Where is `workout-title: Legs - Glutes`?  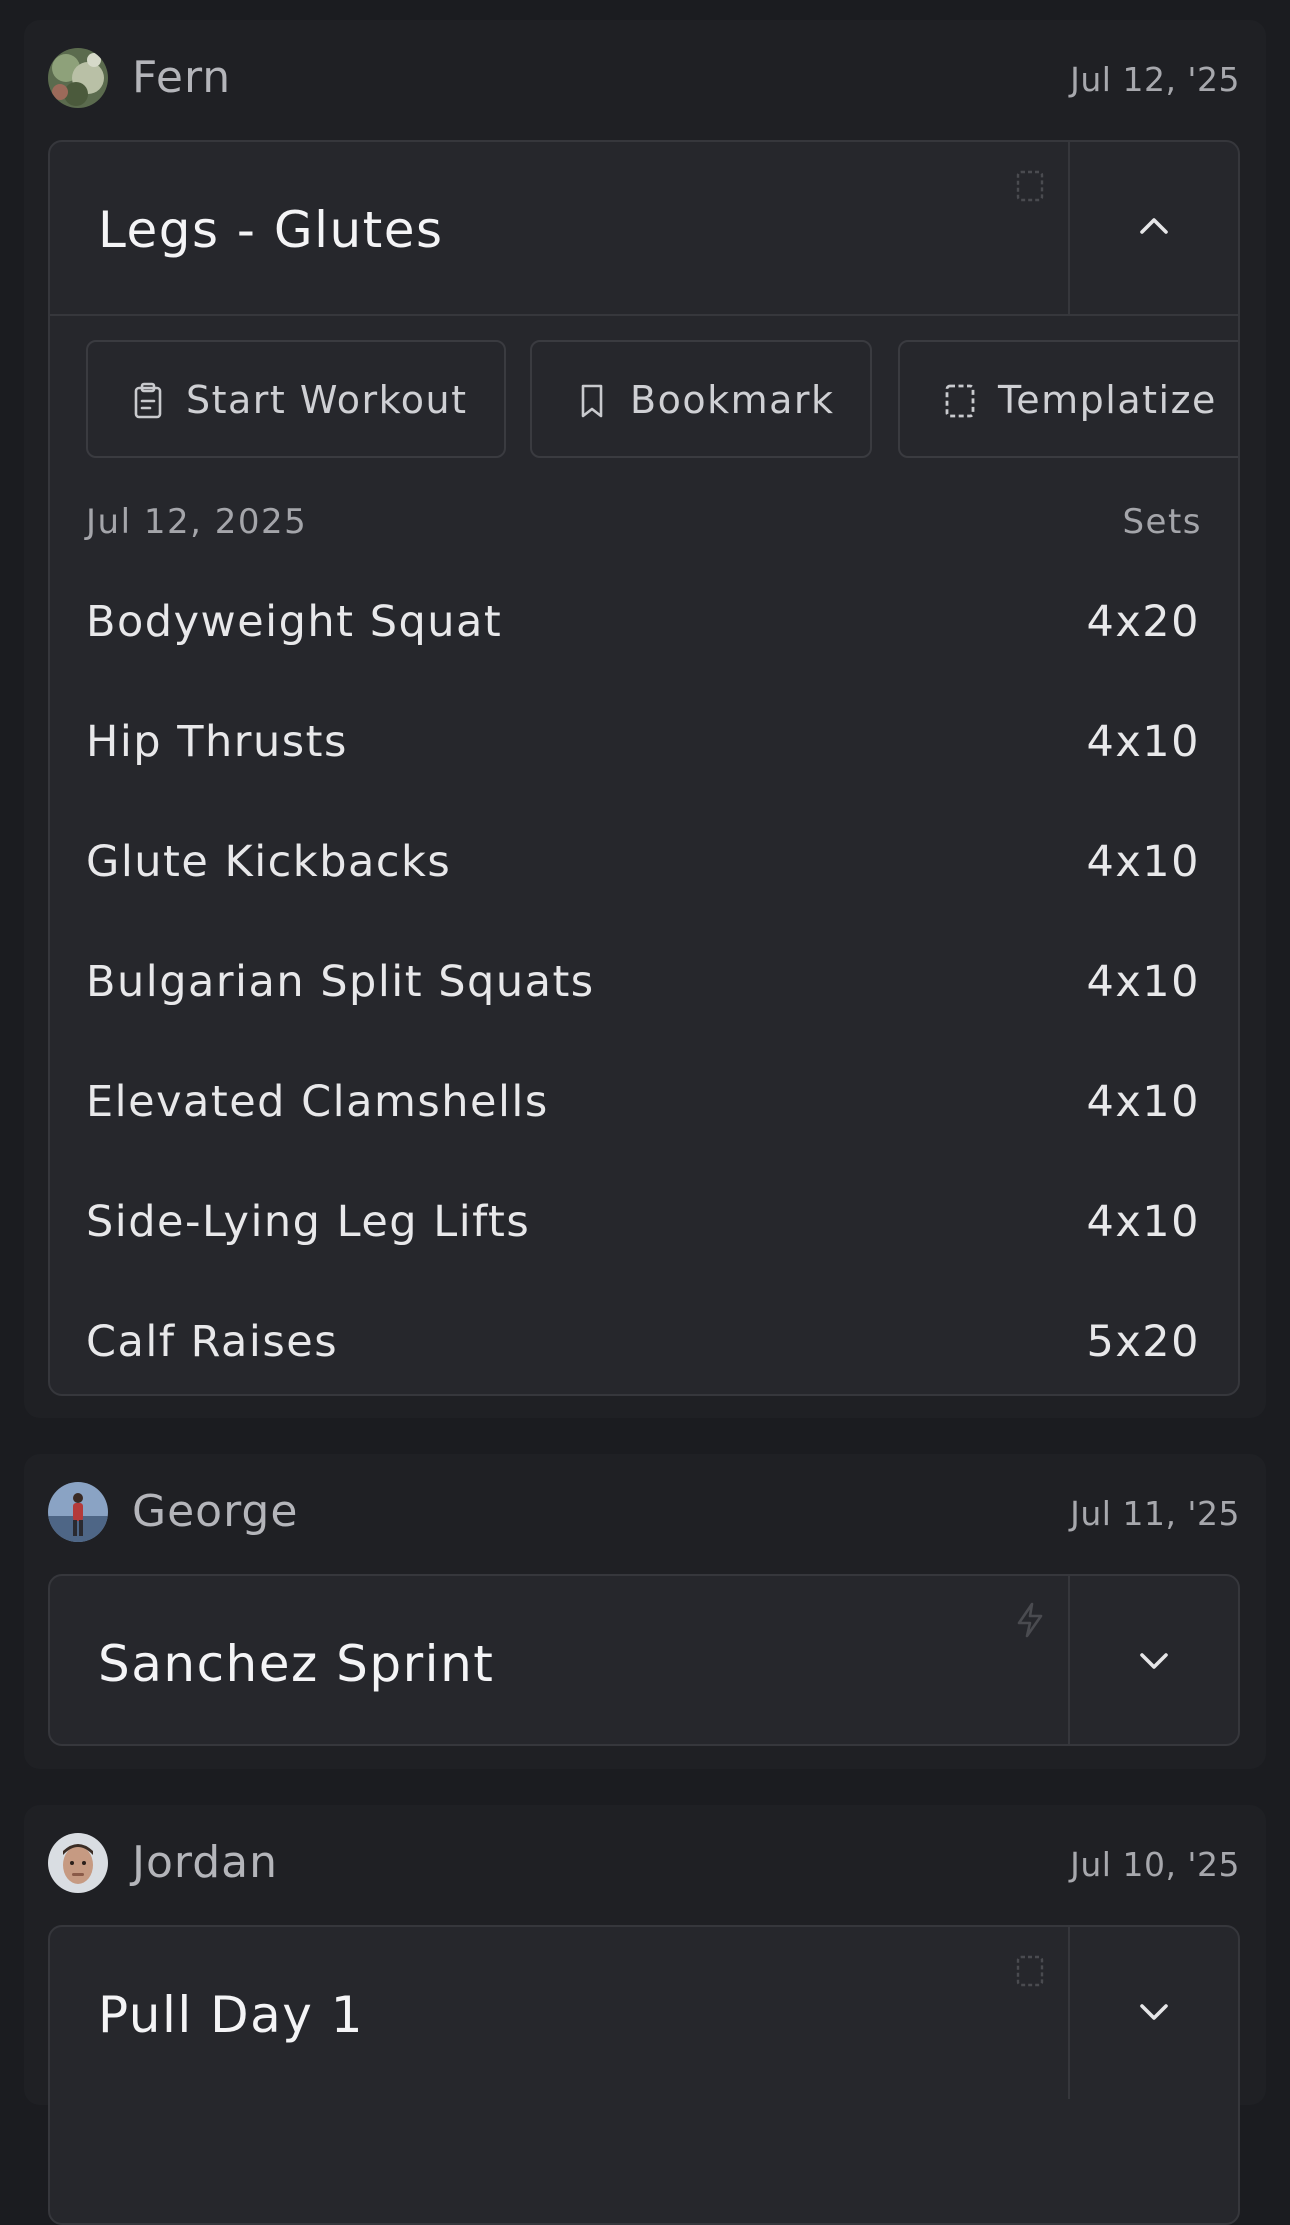 workout-title: Legs - Glutes is located at coordinates (271, 230).